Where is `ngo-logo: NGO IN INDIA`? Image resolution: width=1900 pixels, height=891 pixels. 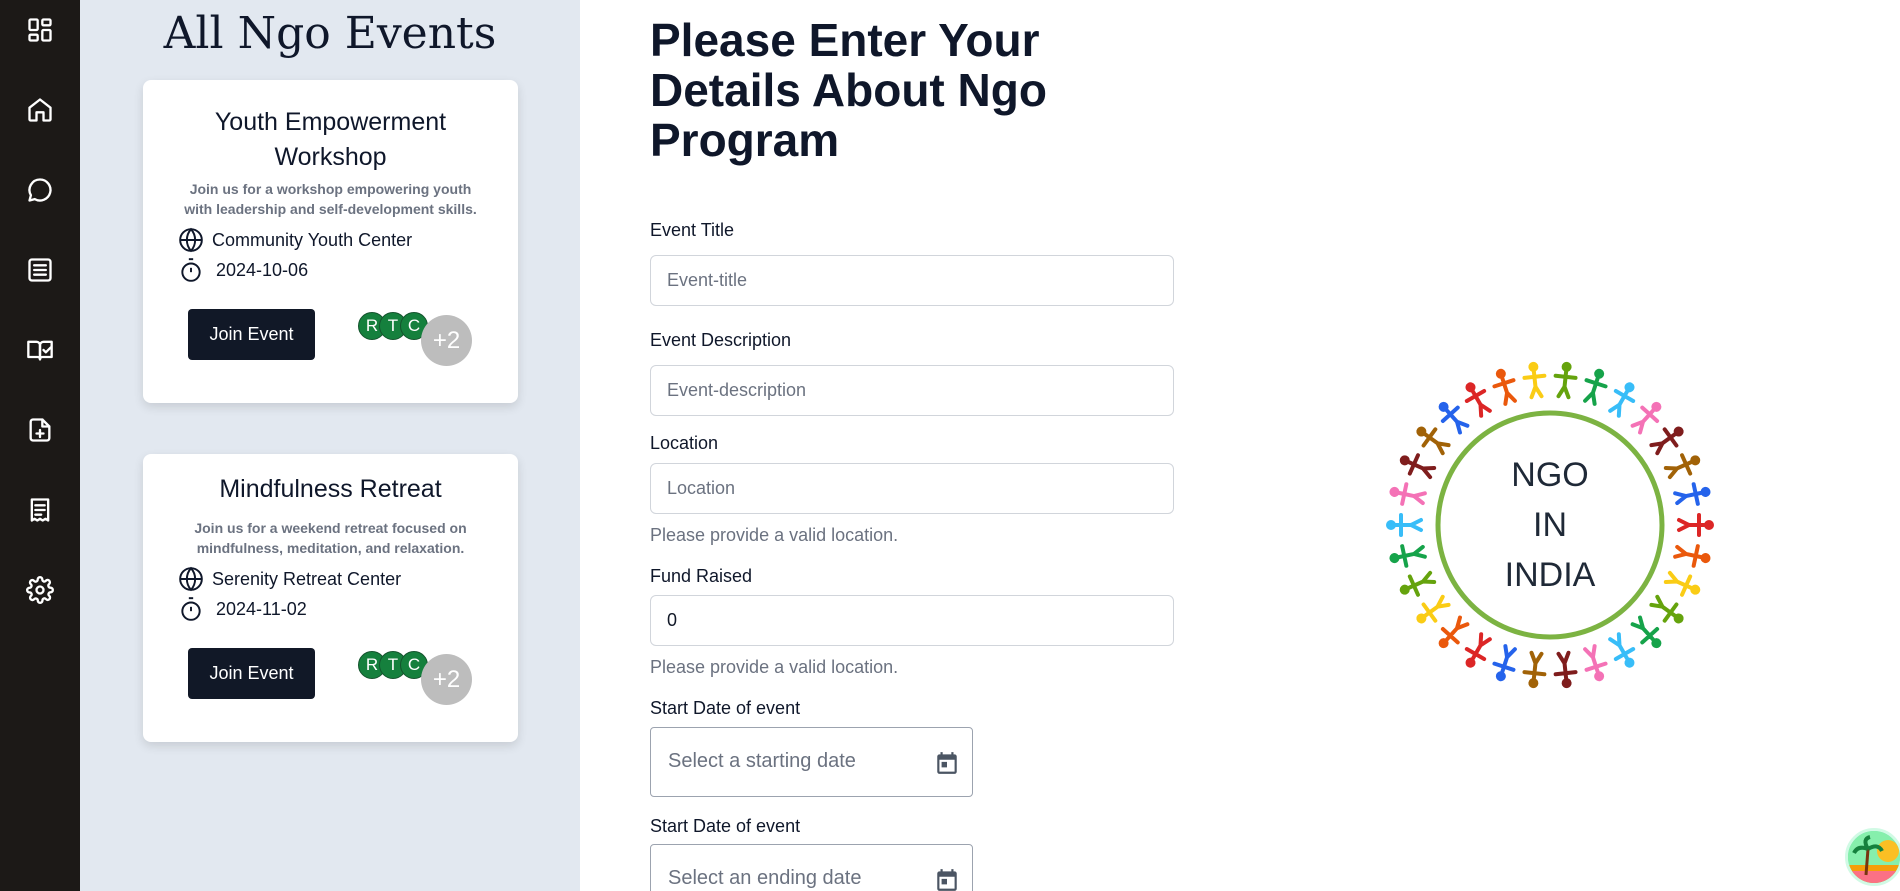 ngo-logo: NGO IN INDIA is located at coordinates (1550, 525).